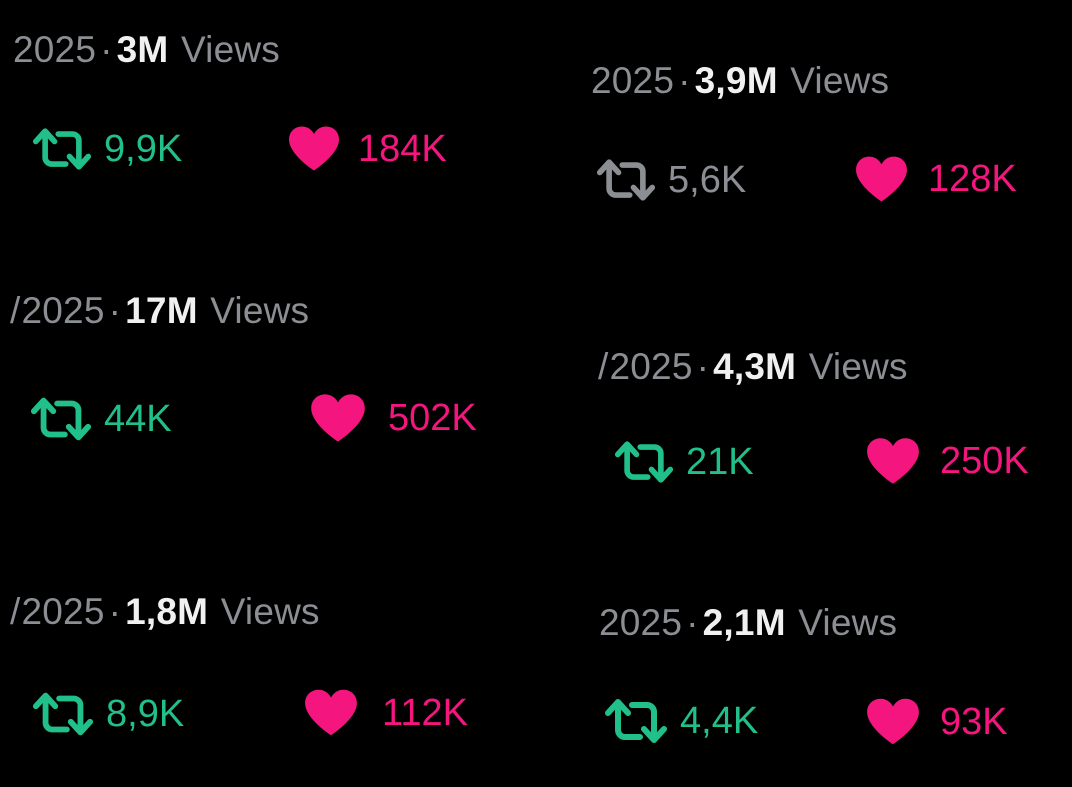 The width and height of the screenshot is (1072, 787). What do you see at coordinates (936, 721) in the screenshot?
I see `like-button: 93K` at bounding box center [936, 721].